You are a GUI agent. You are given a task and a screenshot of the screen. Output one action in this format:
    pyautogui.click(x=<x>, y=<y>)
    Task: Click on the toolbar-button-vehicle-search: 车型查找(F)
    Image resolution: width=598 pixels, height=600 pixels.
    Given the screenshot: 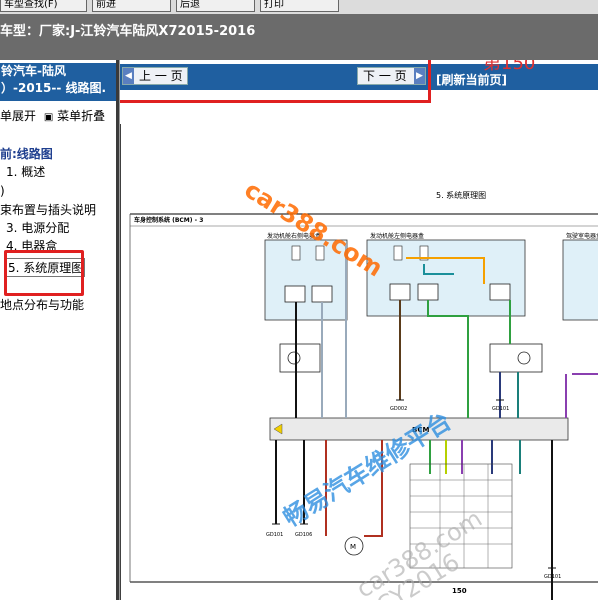 What is the action you would take?
    pyautogui.click(x=43, y=6)
    